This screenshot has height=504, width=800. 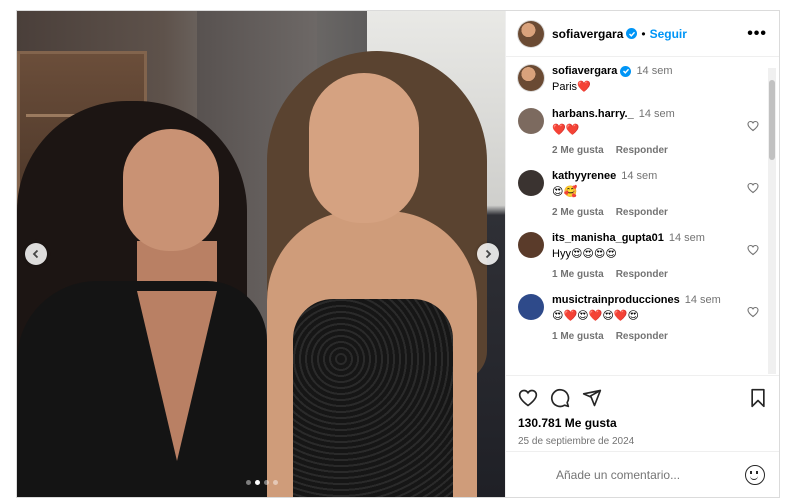 What do you see at coordinates (668, 34) in the screenshot?
I see `follow-button: Seguir` at bounding box center [668, 34].